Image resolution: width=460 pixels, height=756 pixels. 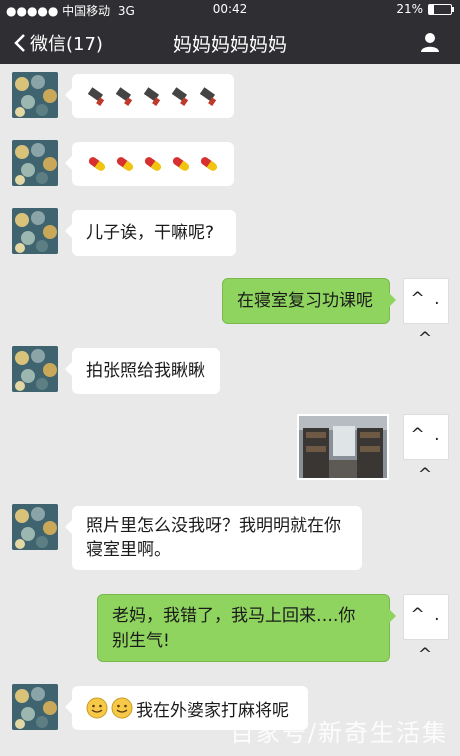 I want to click on dorm-photo-image, so click(x=343, y=447).